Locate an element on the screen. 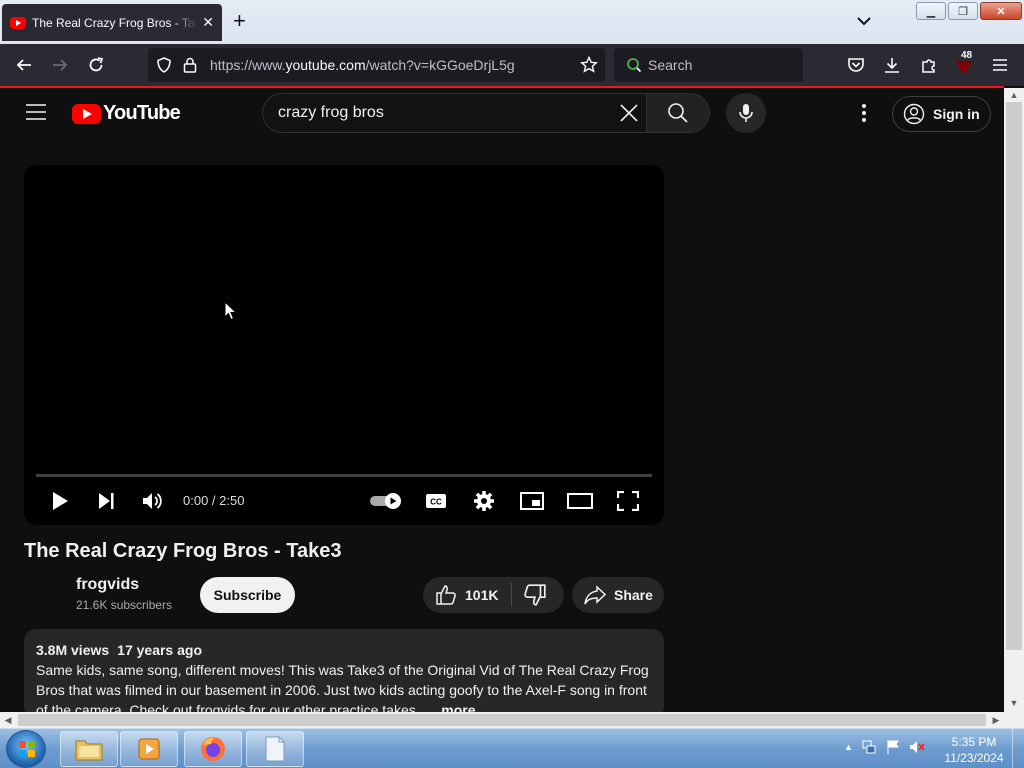  youtube-favicon-icon is located at coordinates (18, 22).